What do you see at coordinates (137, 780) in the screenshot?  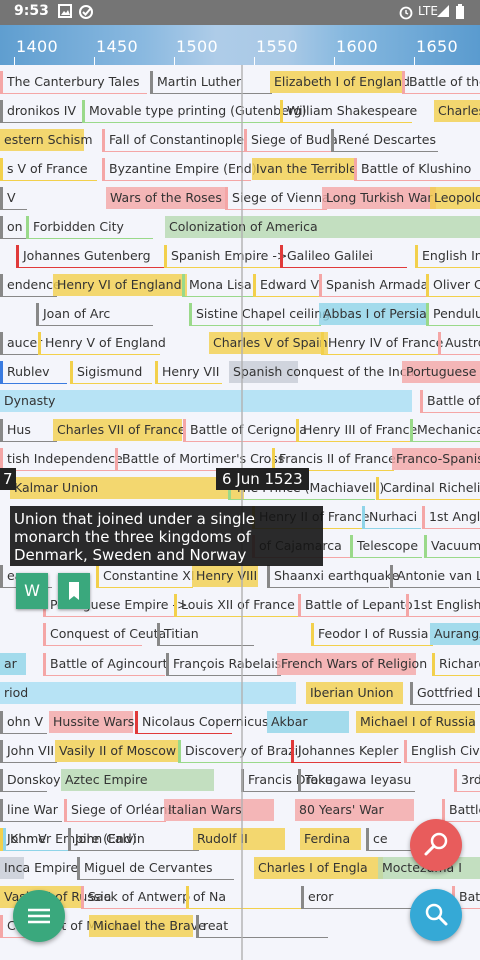 I see `timeline-event: Aztec Empire` at bounding box center [137, 780].